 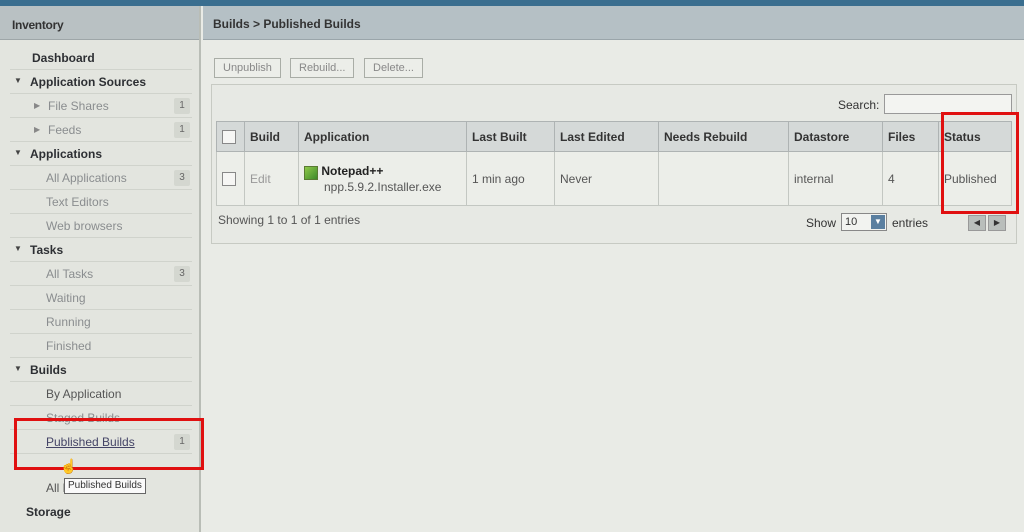 What do you see at coordinates (101, 346) in the screenshot?
I see `sidebar-item-finished: Finished` at bounding box center [101, 346].